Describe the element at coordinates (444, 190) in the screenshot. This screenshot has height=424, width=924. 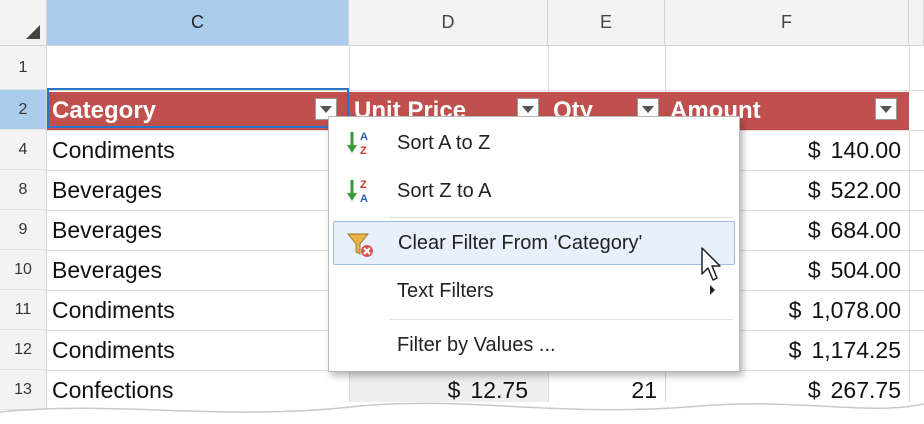
I see `sort-z-to-a-label: Sort Z to A` at that location.